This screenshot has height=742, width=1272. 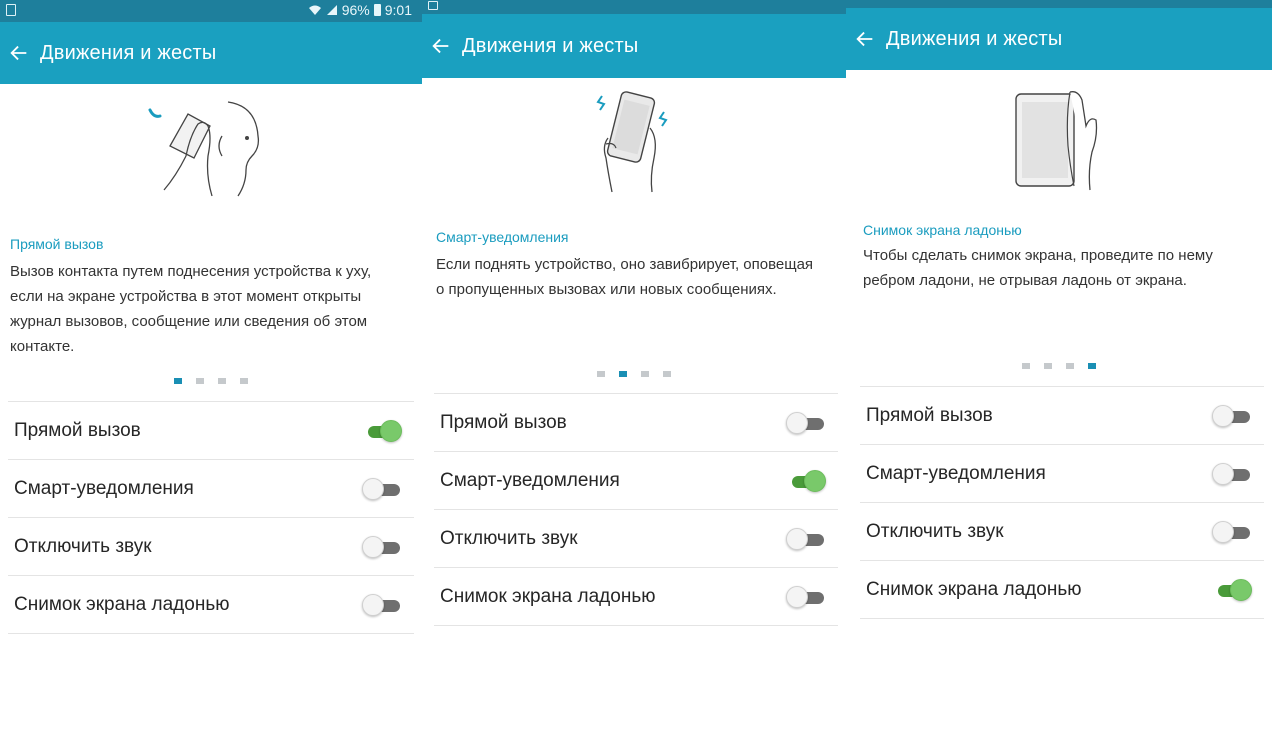 I want to click on clock: 9:01, so click(x=398, y=10).